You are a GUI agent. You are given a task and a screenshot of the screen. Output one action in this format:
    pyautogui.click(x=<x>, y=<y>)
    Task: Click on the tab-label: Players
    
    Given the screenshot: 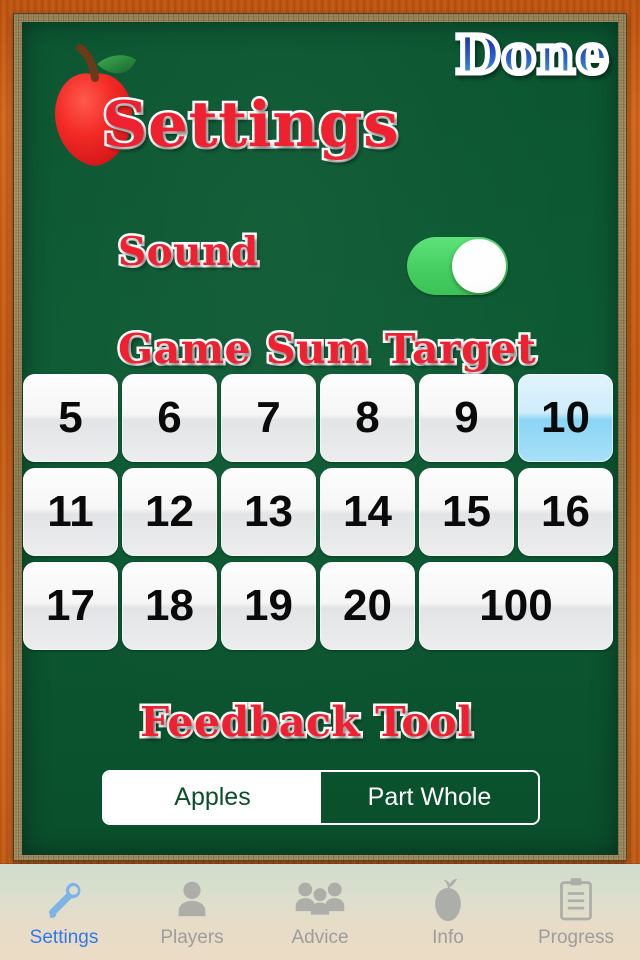 What is the action you would take?
    pyautogui.click(x=192, y=937)
    